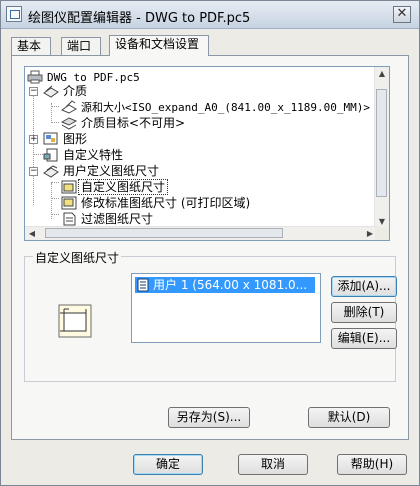 This screenshot has width=420, height=486. I want to click on paper-source-icon, so click(69, 107).